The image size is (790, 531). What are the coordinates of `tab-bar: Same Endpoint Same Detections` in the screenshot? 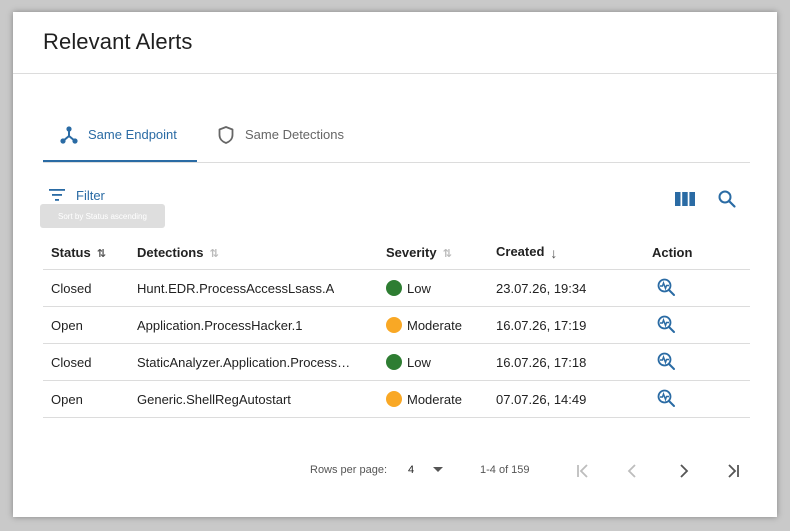 It's located at (396, 135).